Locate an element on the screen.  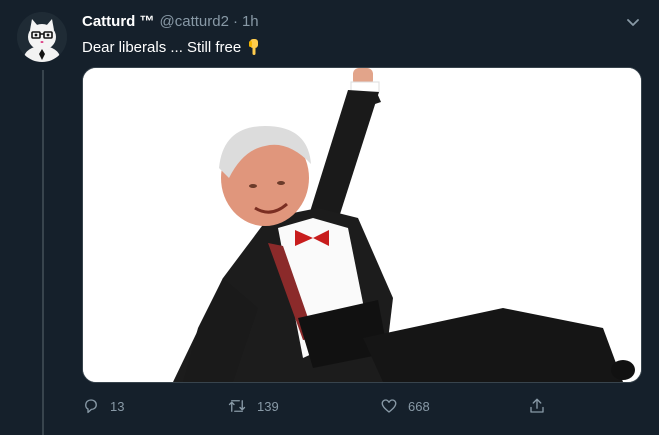
display-name: Catturd ™ is located at coordinates (118, 21).